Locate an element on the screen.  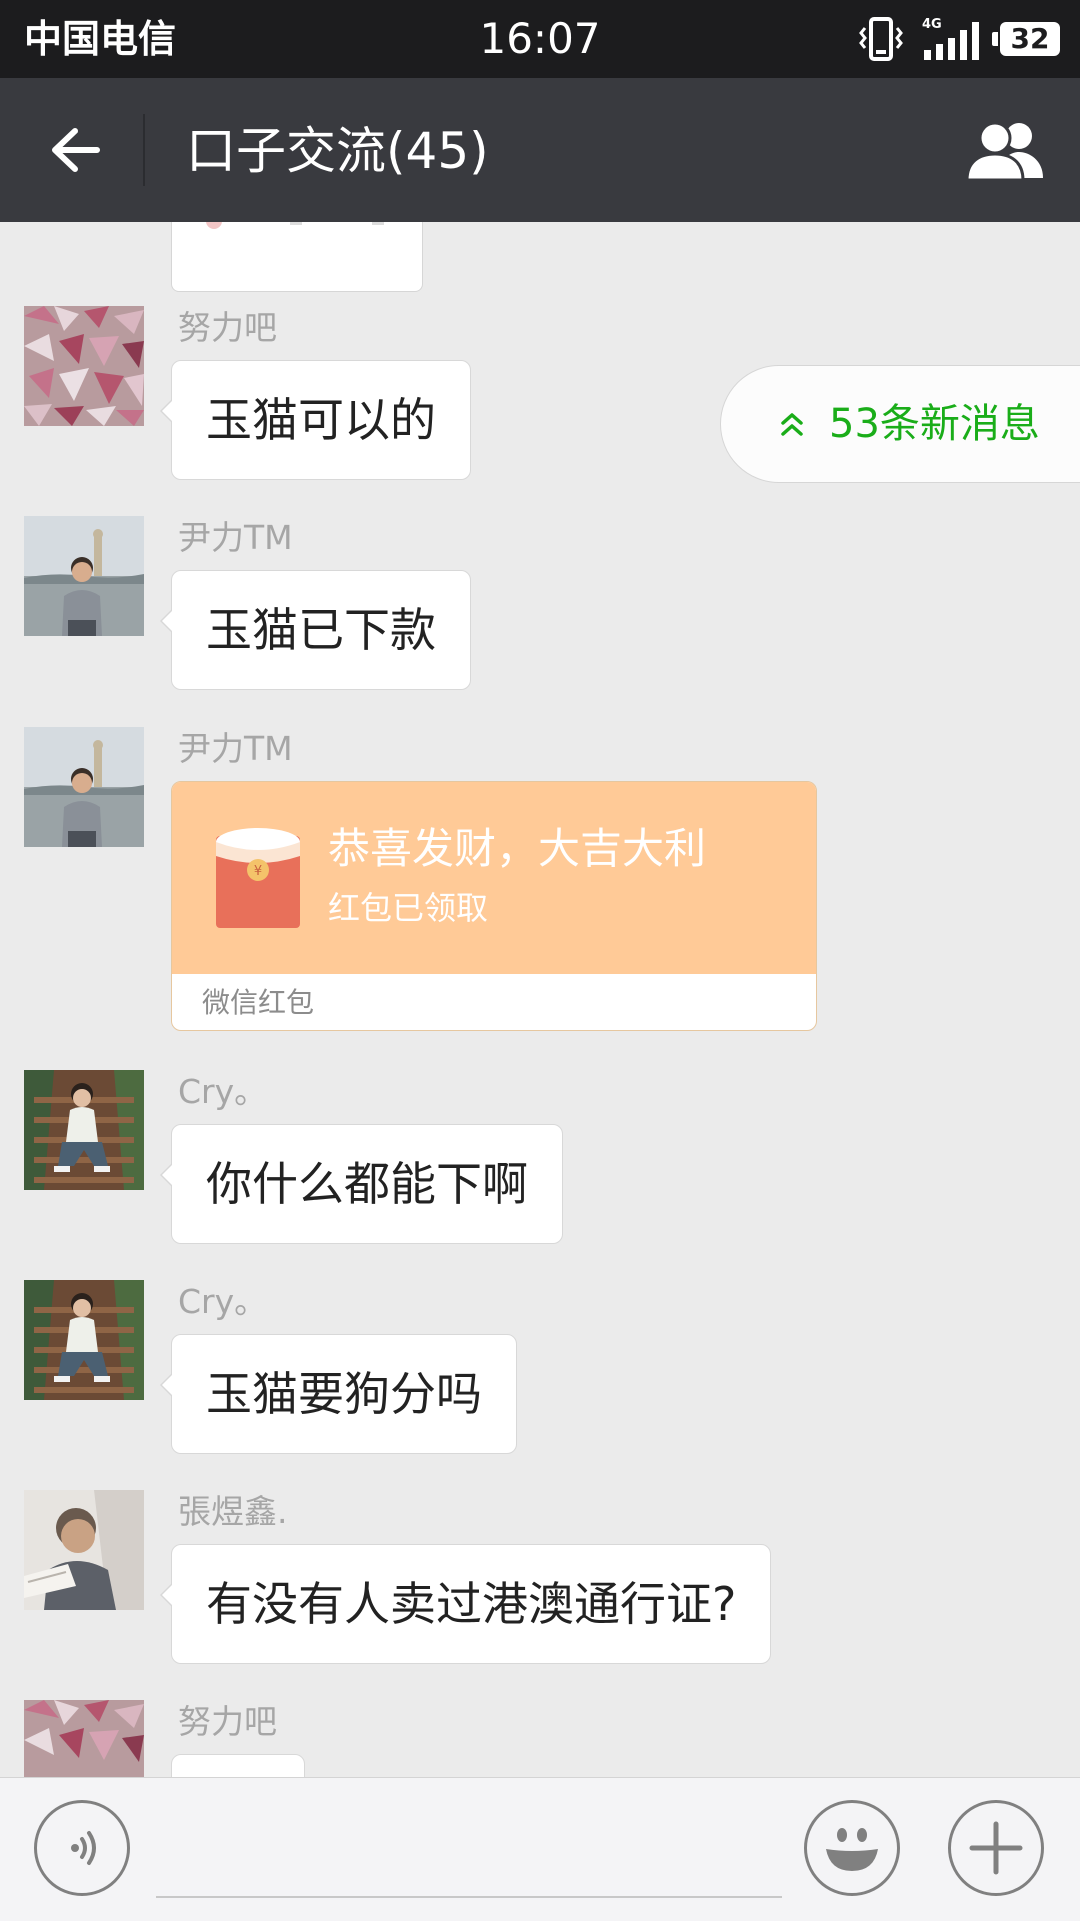
battery-indicator: 32 is located at coordinates (1026, 39).